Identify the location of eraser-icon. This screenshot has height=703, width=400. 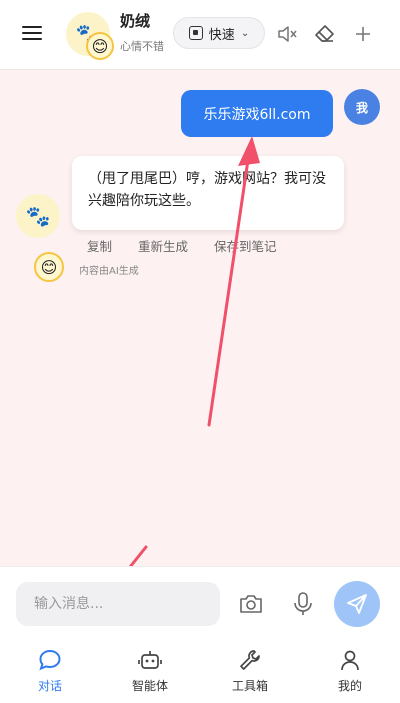
(325, 34).